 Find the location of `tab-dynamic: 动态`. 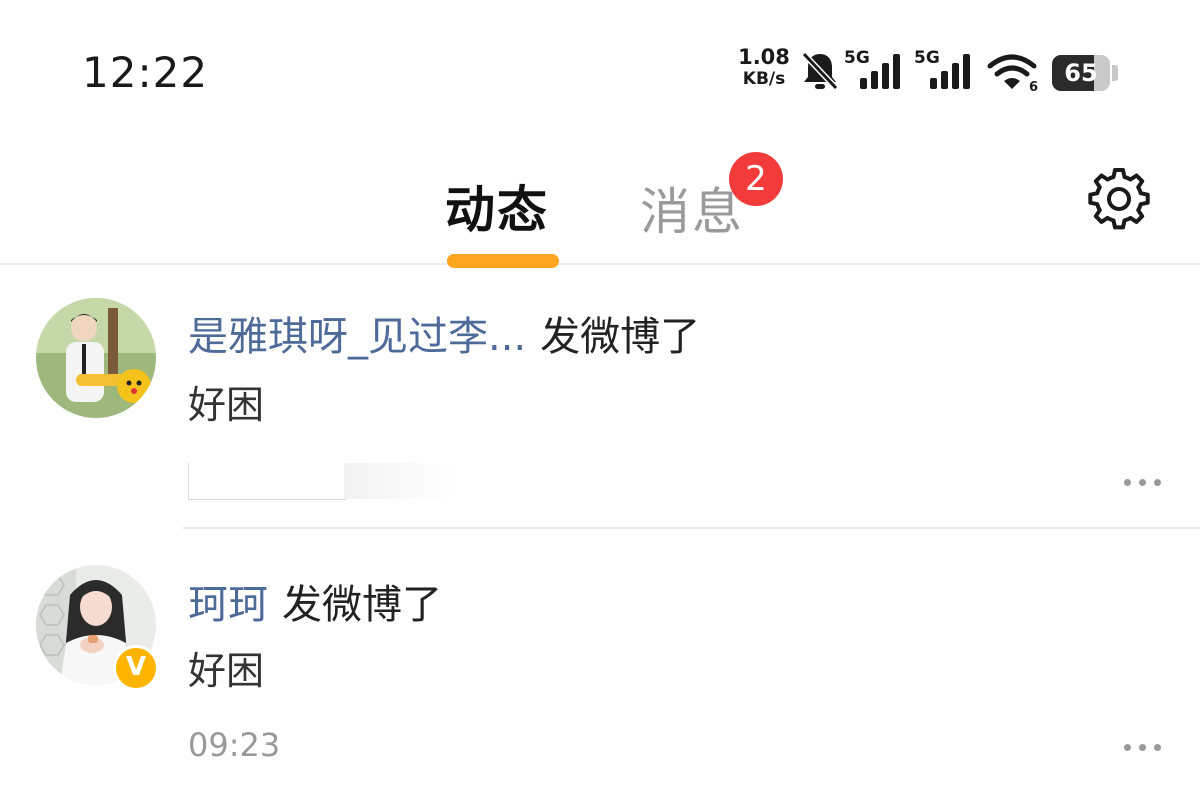

tab-dynamic: 动态 is located at coordinates (502, 219).